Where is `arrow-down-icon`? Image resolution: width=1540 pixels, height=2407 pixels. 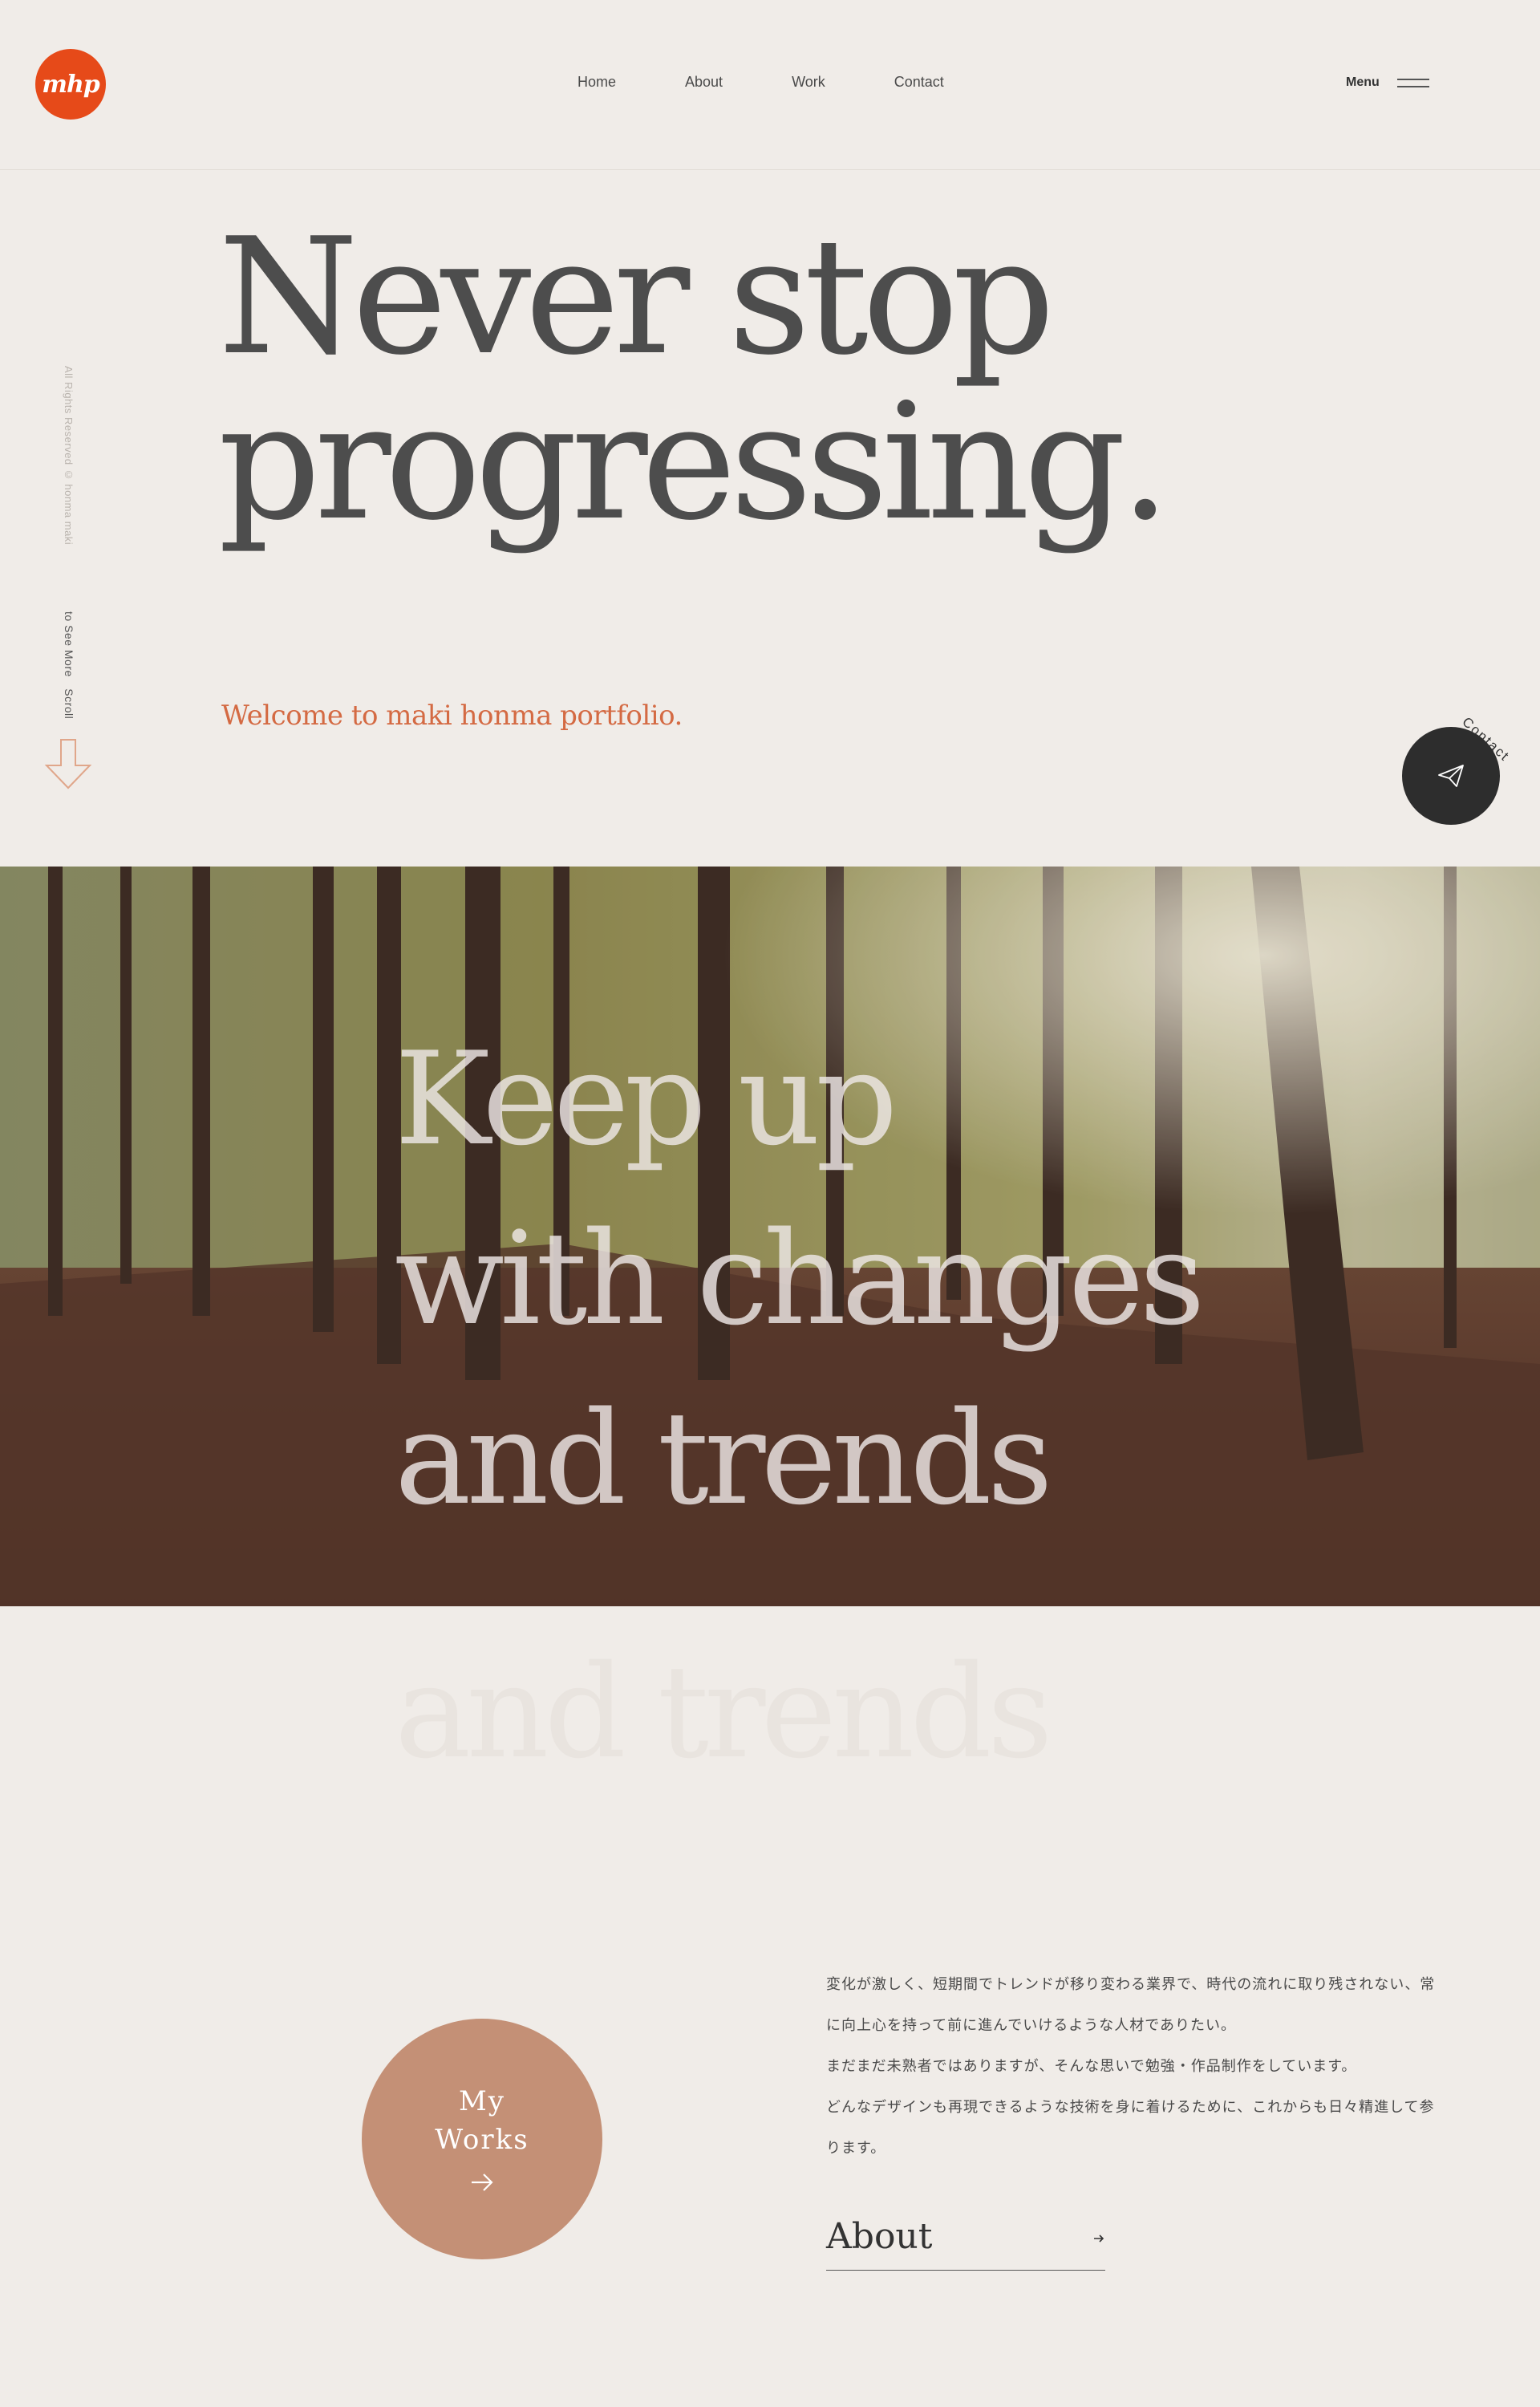 arrow-down-icon is located at coordinates (68, 764).